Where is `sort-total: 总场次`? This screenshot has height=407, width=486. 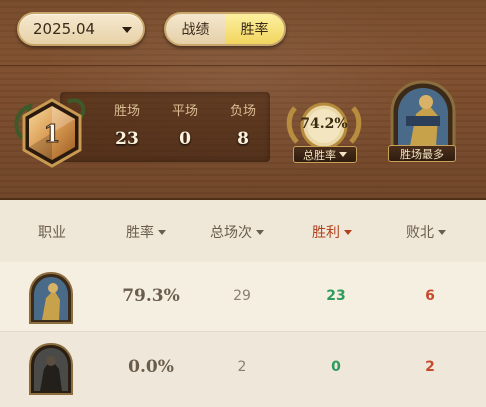 sort-total: 总场次 is located at coordinates (237, 232).